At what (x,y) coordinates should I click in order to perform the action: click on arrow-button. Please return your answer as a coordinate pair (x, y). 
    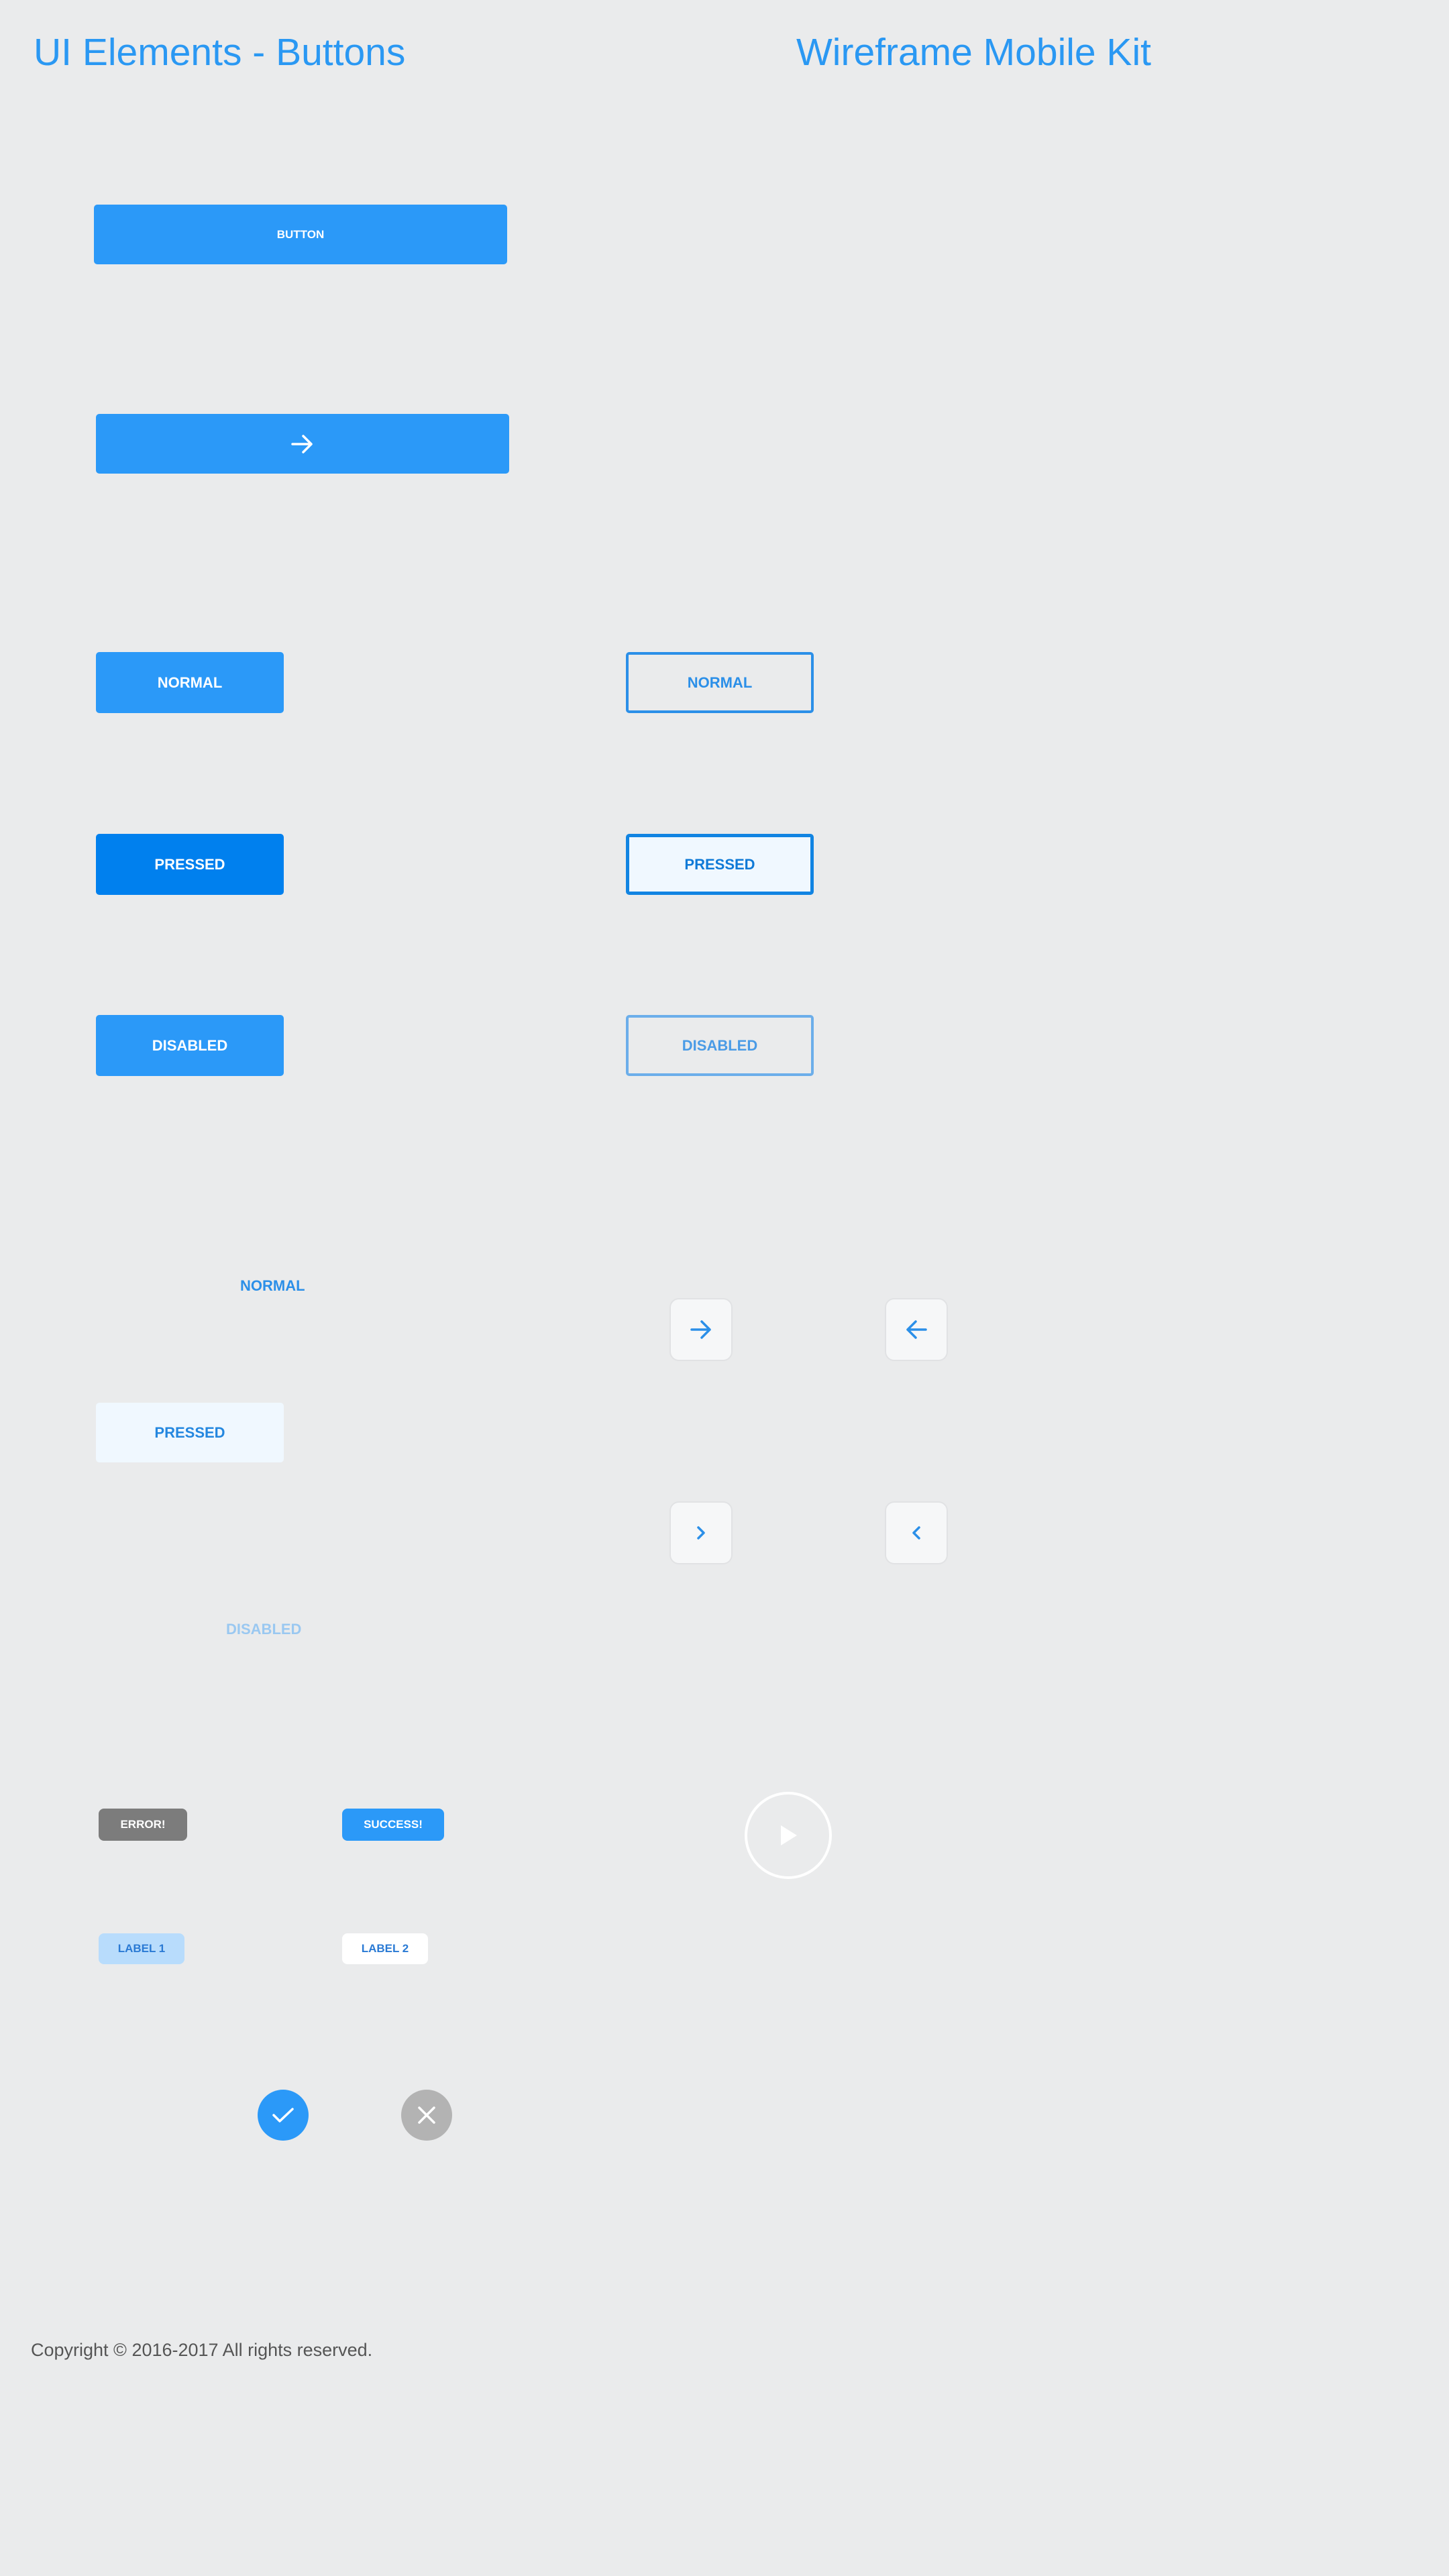
    Looking at the image, I should click on (302, 444).